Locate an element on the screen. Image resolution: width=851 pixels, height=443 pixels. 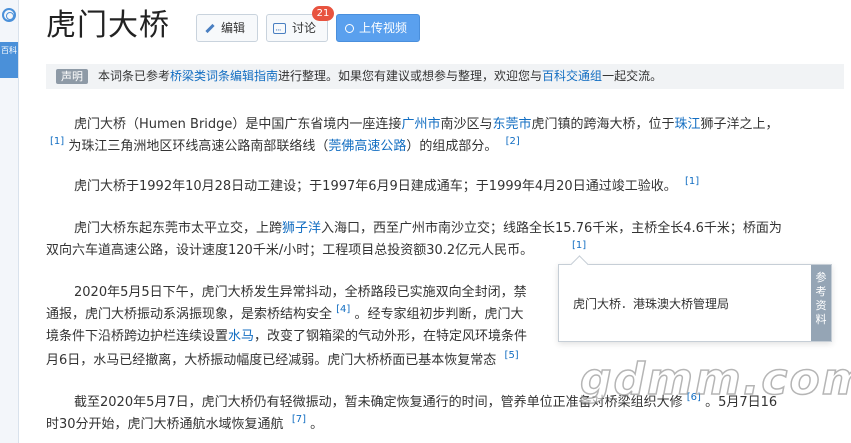
paragraph-vibration-line3: 境条件下沿桥跨边护栏连续设置水马，改变了钢箱梁的气动外形，在特定风环境条件 is located at coordinates (306, 337).